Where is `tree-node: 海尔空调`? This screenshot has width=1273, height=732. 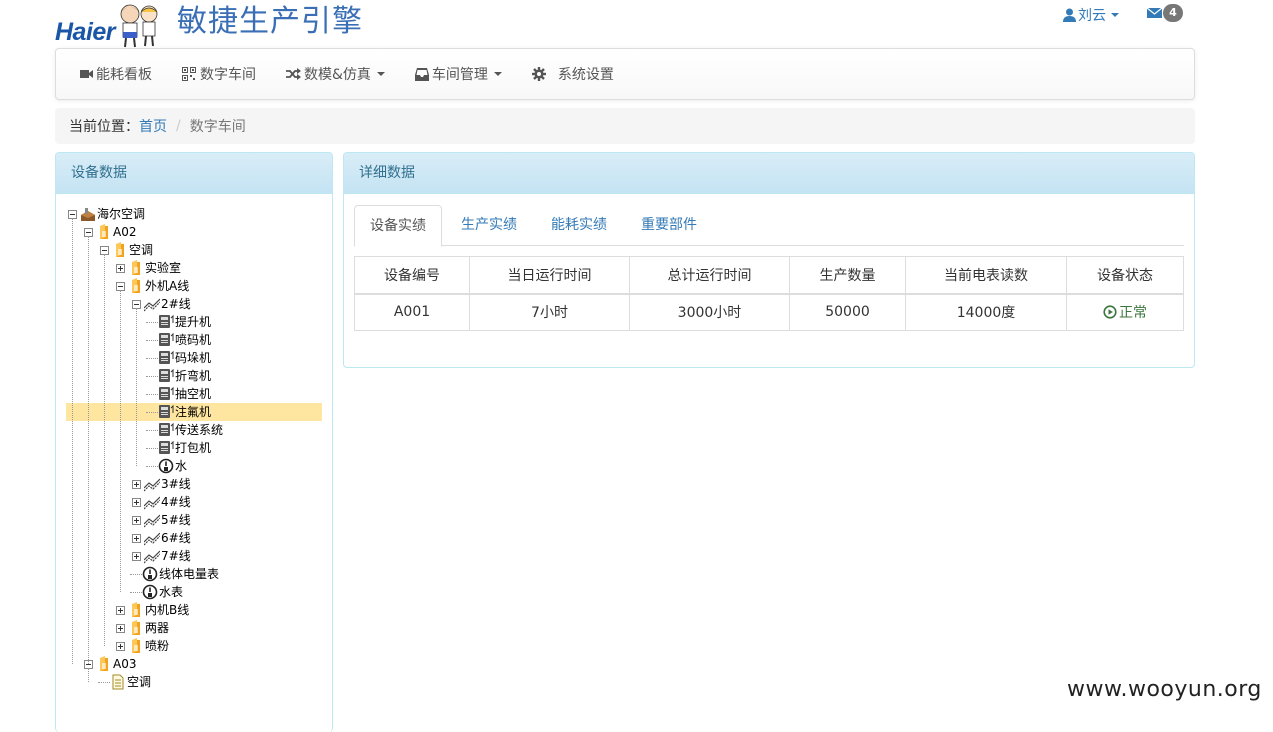 tree-node: 海尔空调 is located at coordinates (194, 214).